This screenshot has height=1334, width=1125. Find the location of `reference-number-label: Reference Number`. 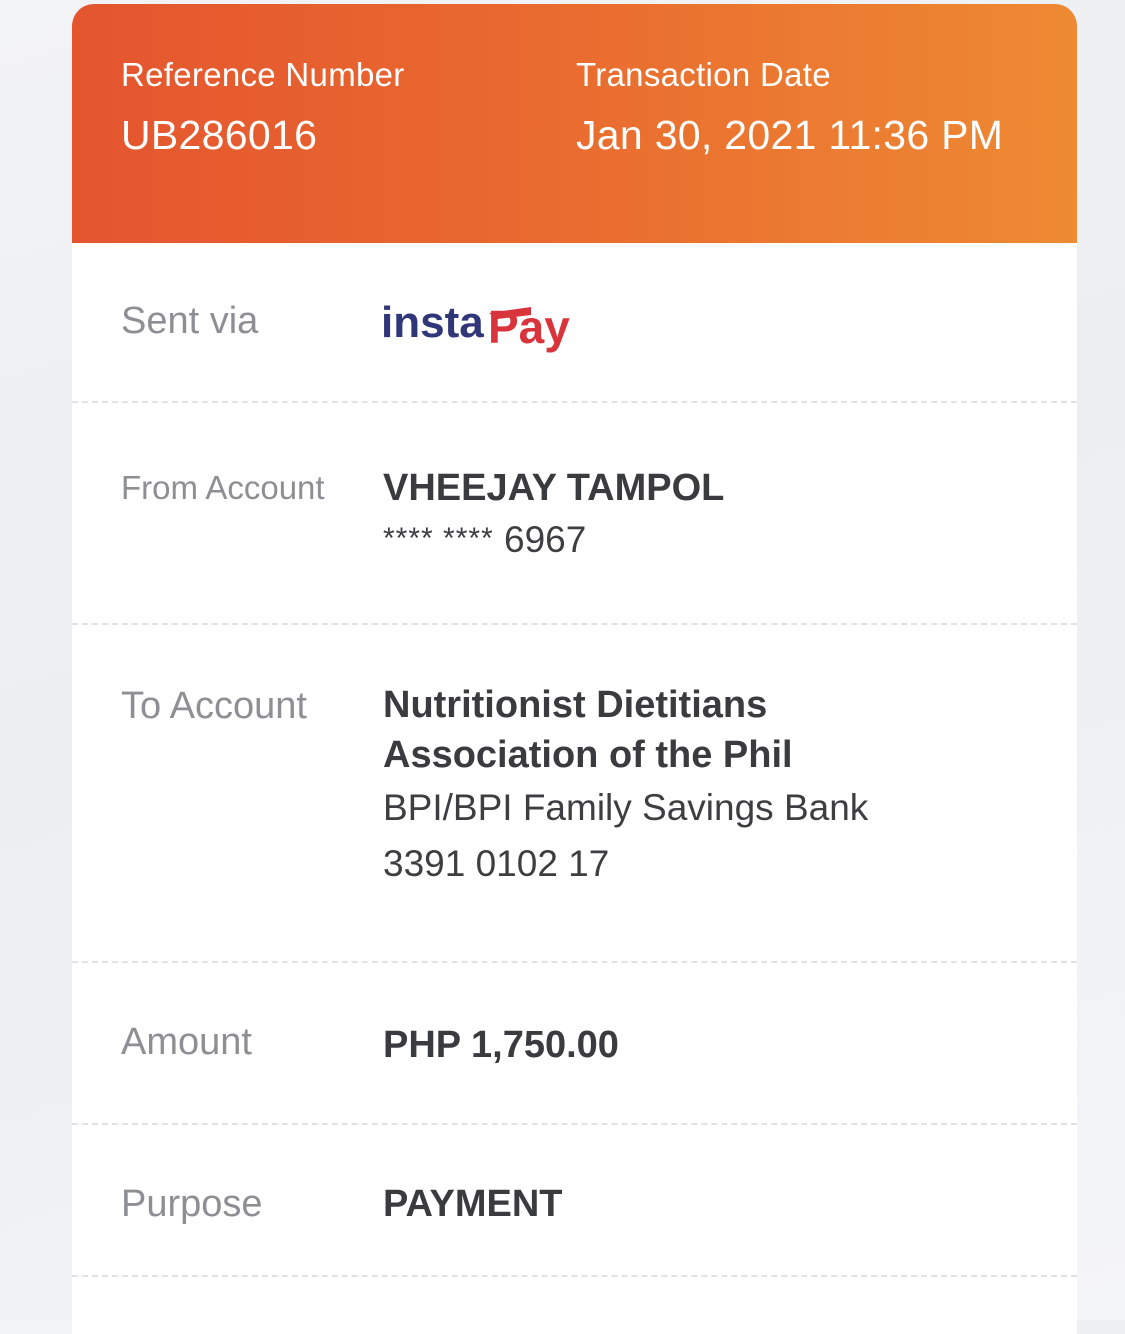

reference-number-label: Reference Number is located at coordinates (263, 74).